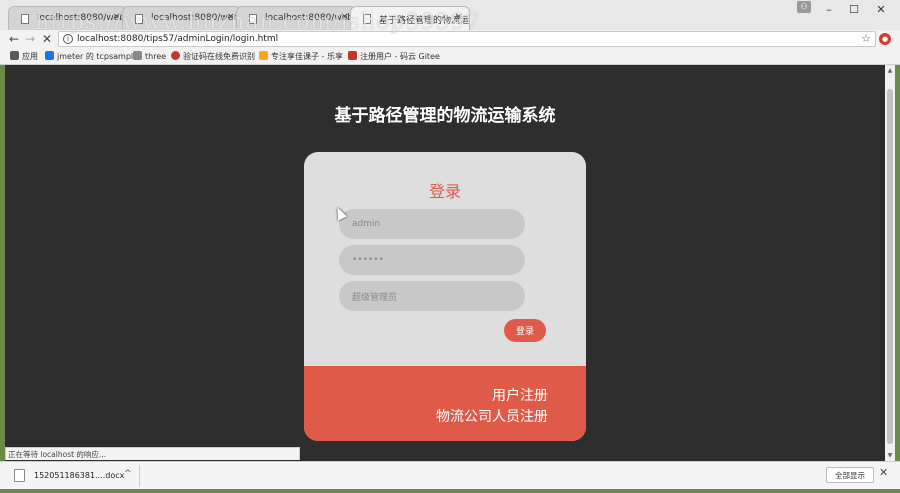 Image resolution: width=900 pixels, height=493 pixels. What do you see at coordinates (91, 56) in the screenshot?
I see `bookmark-item: jmeter 的 tcpsample` at bounding box center [91, 56].